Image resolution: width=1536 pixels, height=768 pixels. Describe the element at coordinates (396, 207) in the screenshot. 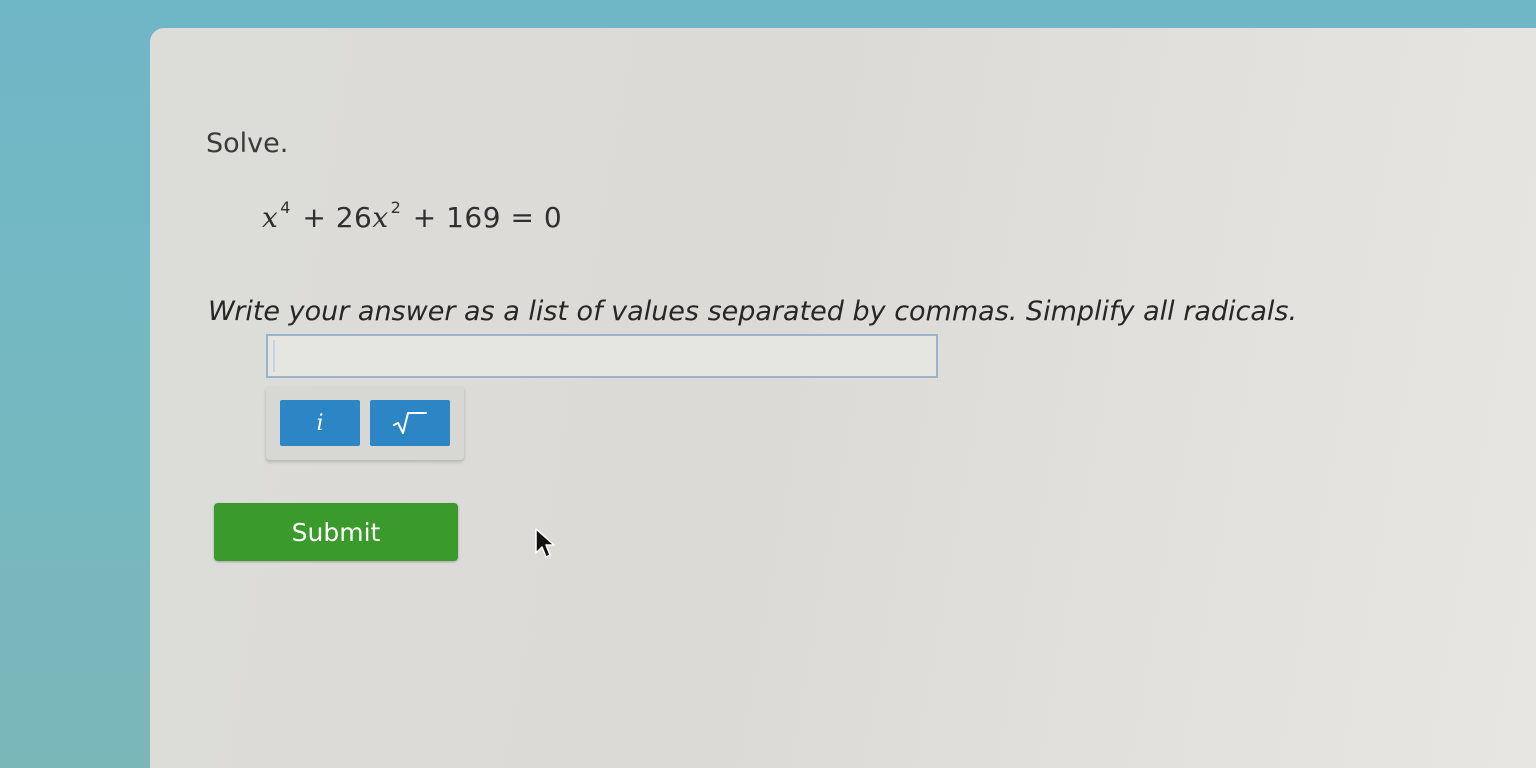

I see `equation-exponent-2: 2` at that location.